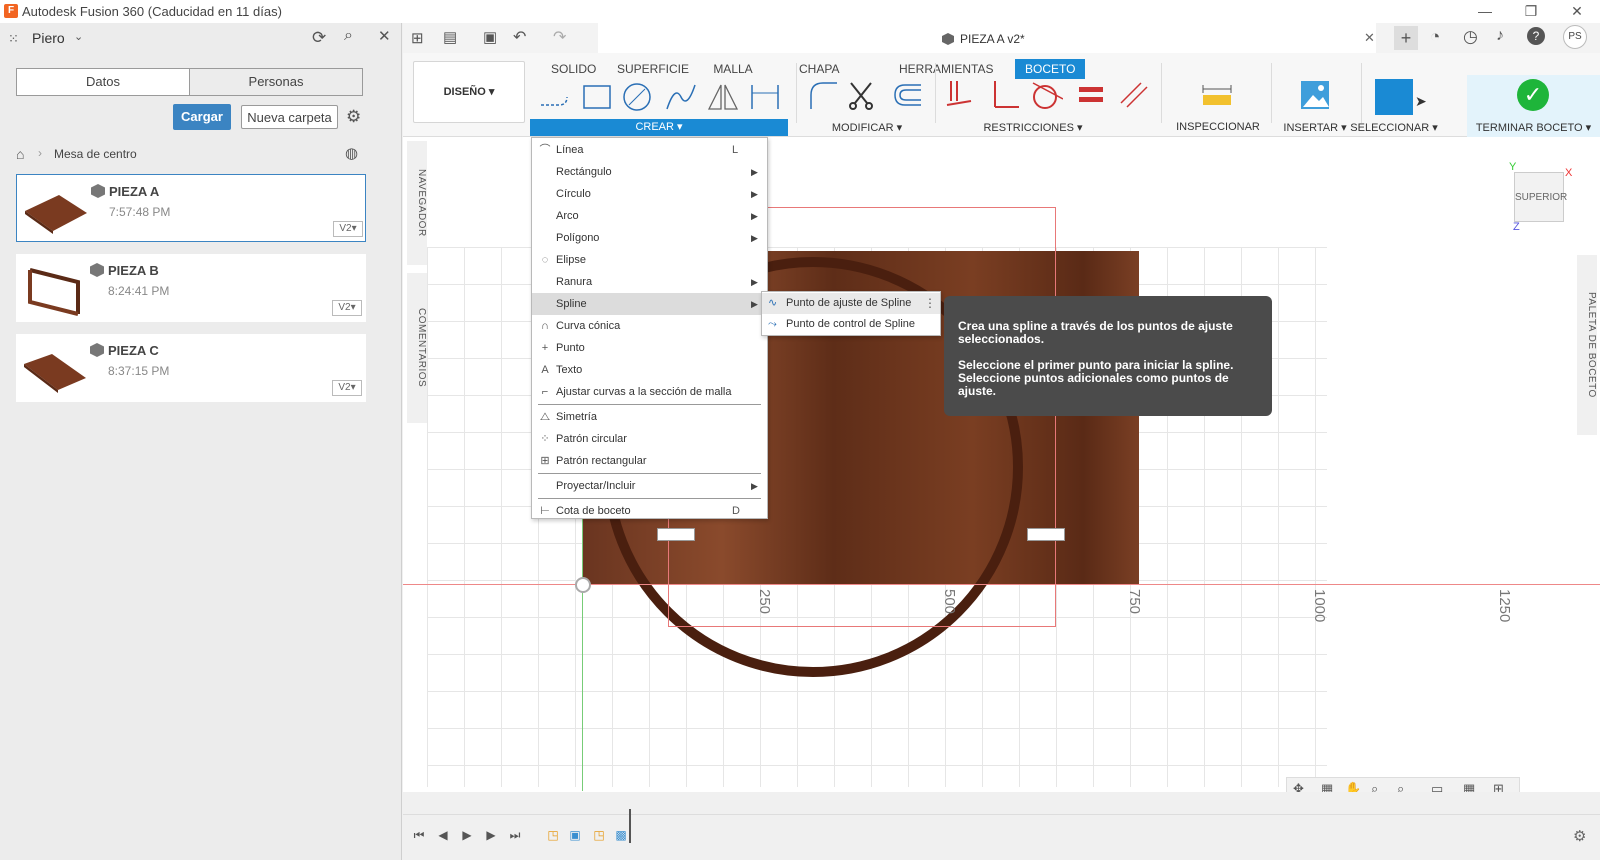 This screenshot has width=1600, height=860. What do you see at coordinates (1217, 95) in the screenshot?
I see `measure-icon` at bounding box center [1217, 95].